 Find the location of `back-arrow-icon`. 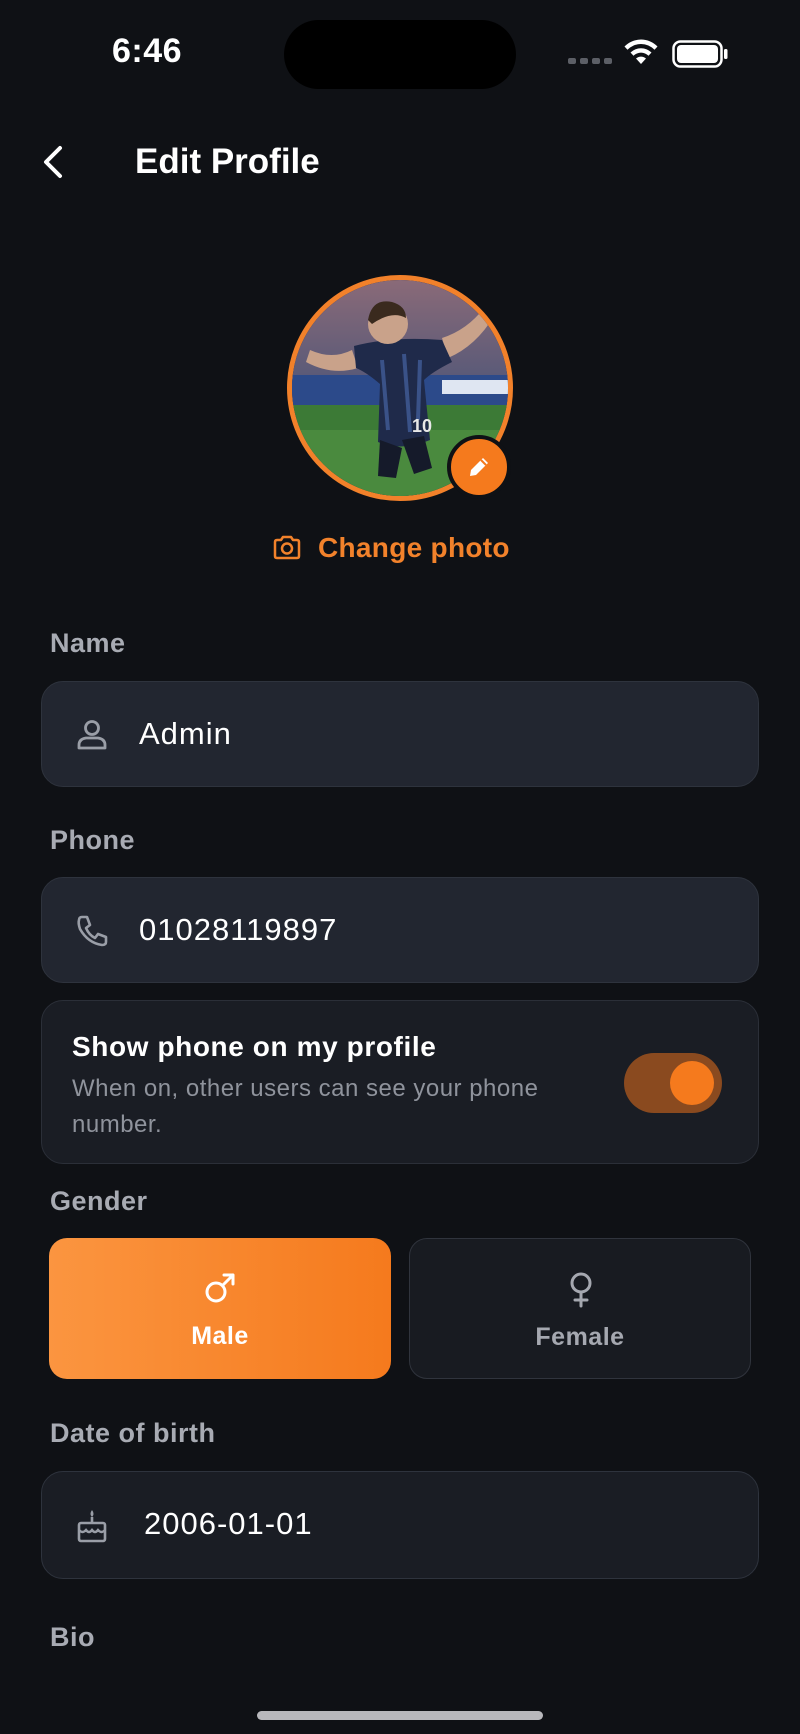

back-arrow-icon is located at coordinates (54, 162).